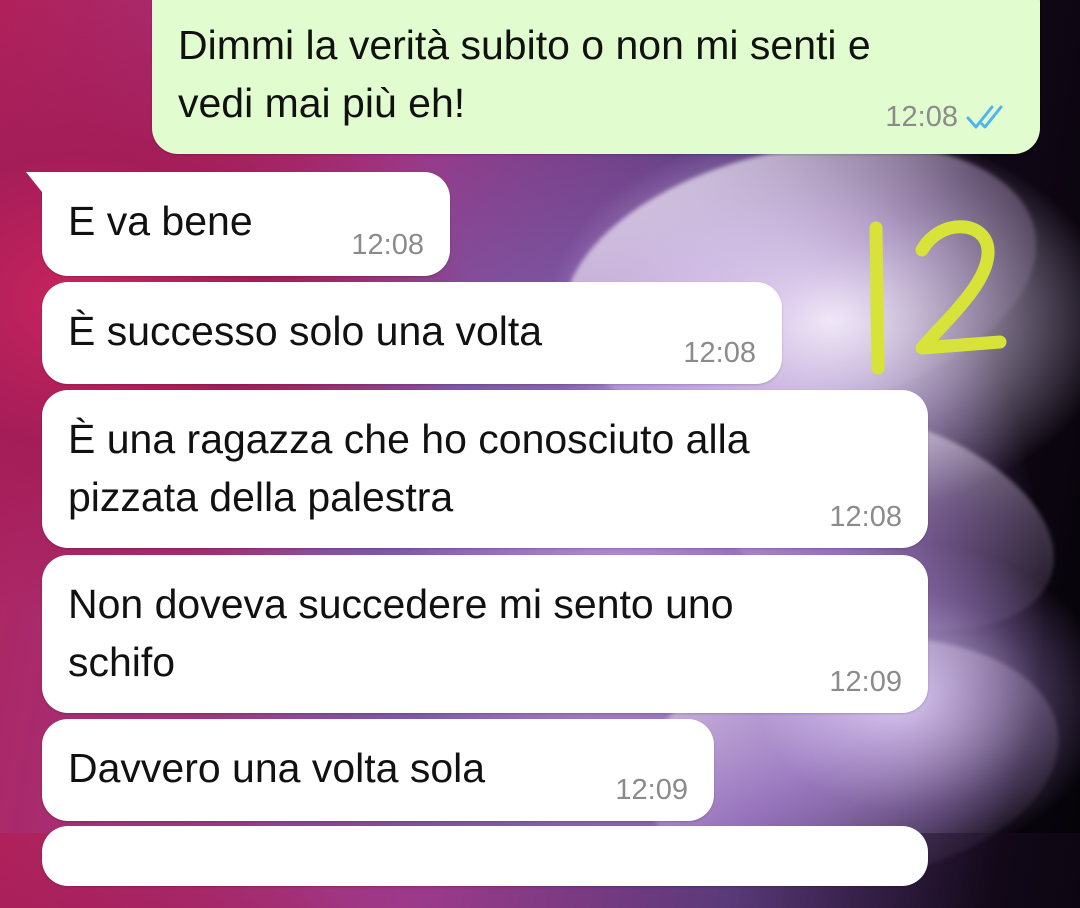 Image resolution: width=1080 pixels, height=908 pixels. I want to click on incoming-message: È successo solo una volta 12:08, so click(412, 333).